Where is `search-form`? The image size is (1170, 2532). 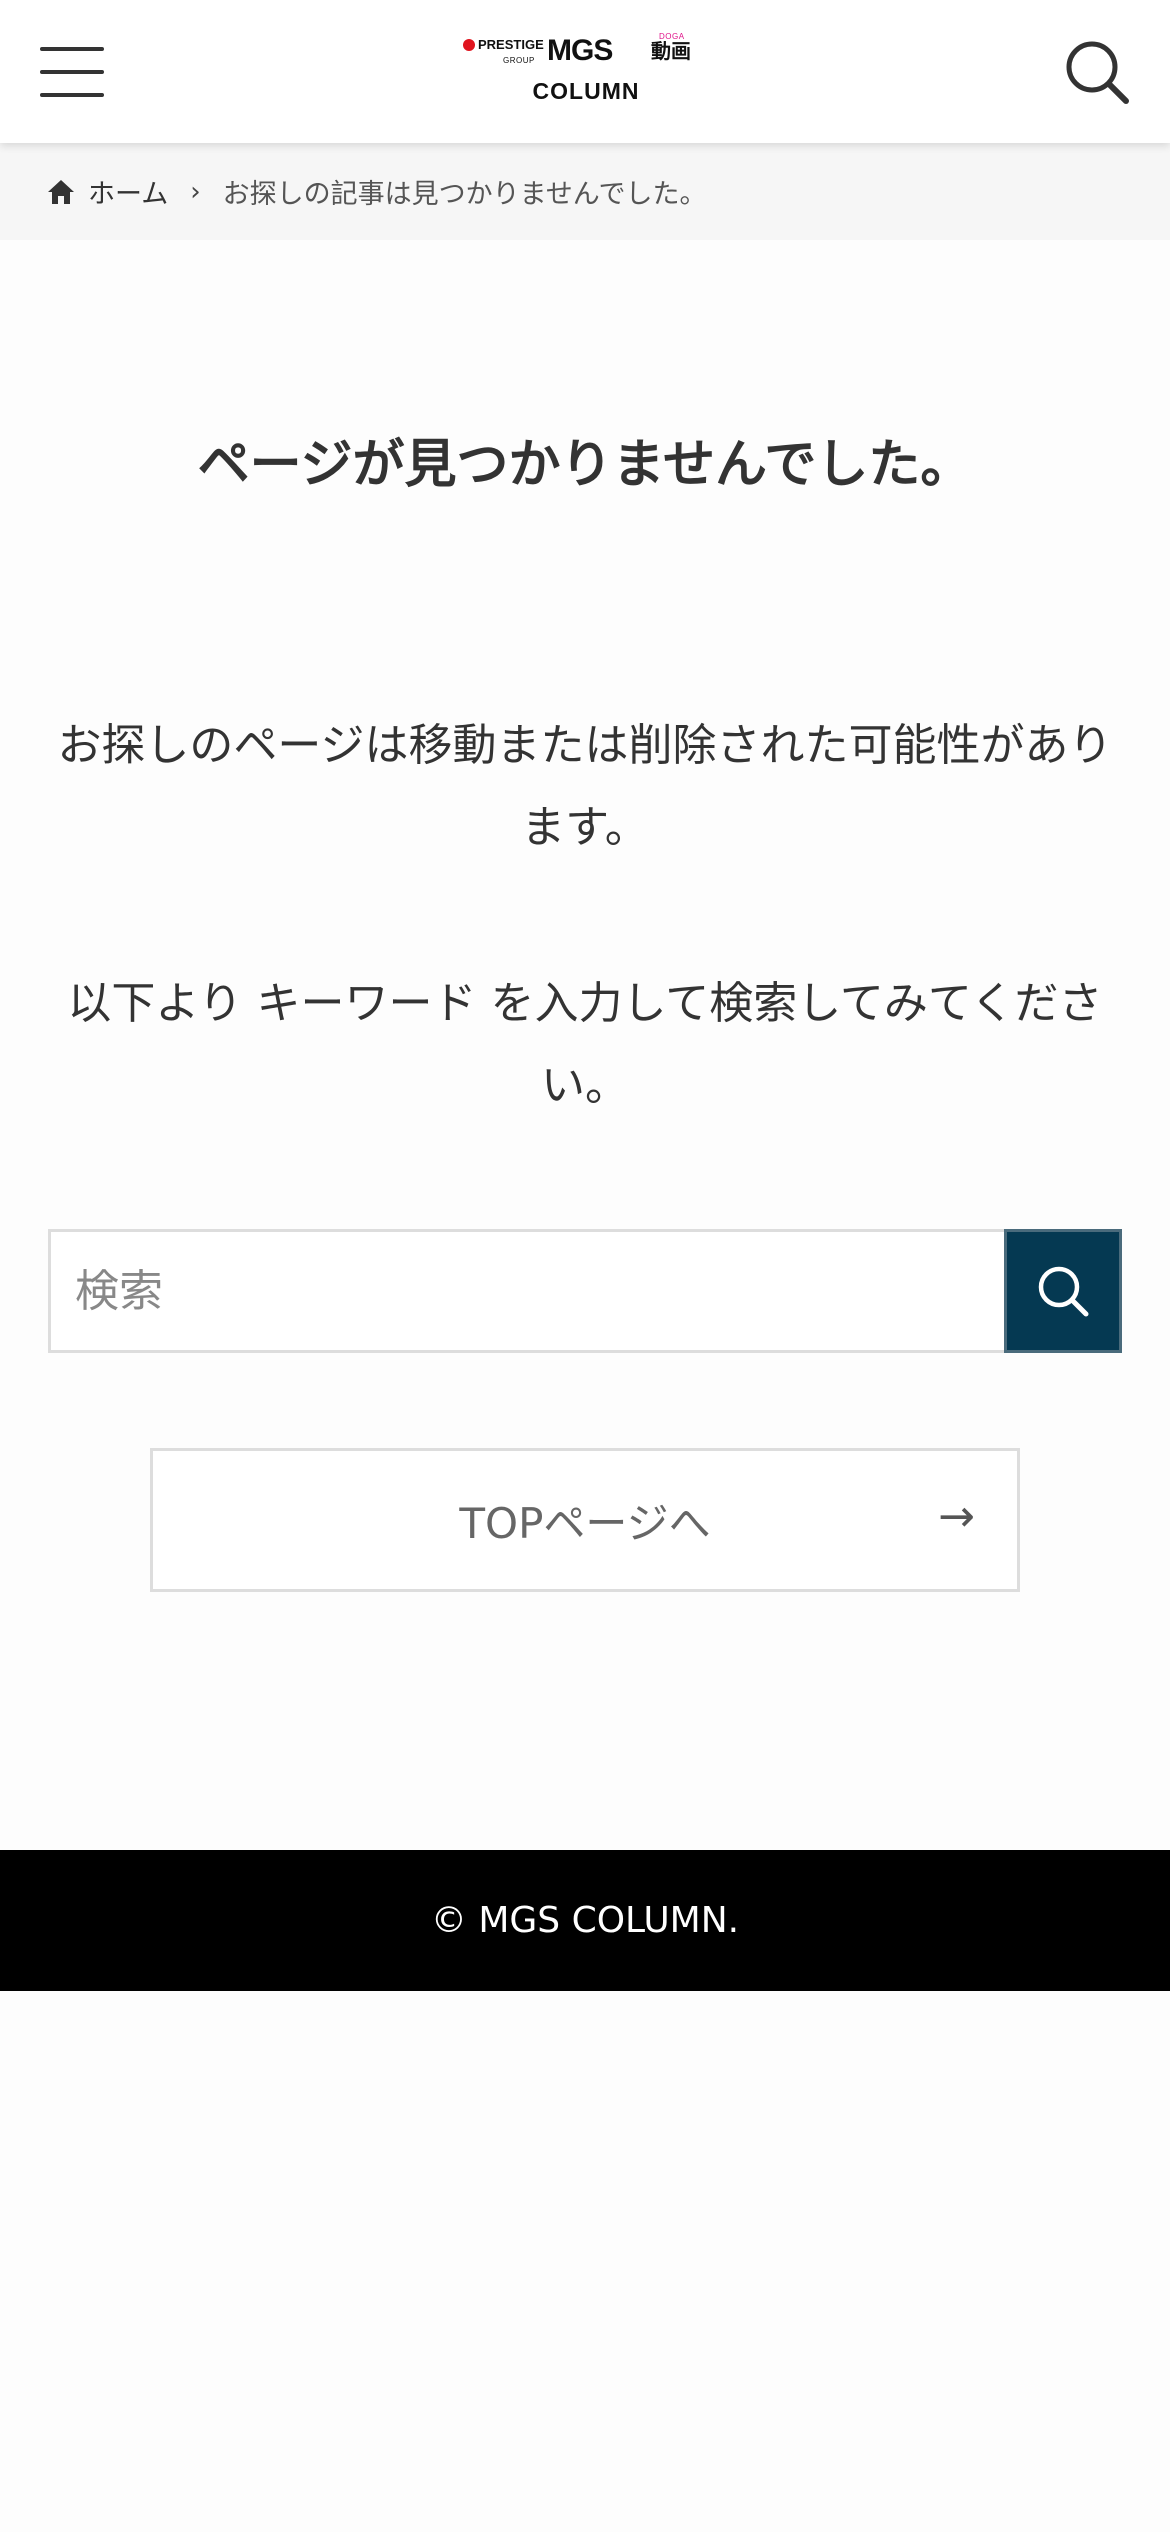
search-form is located at coordinates (585, 1291).